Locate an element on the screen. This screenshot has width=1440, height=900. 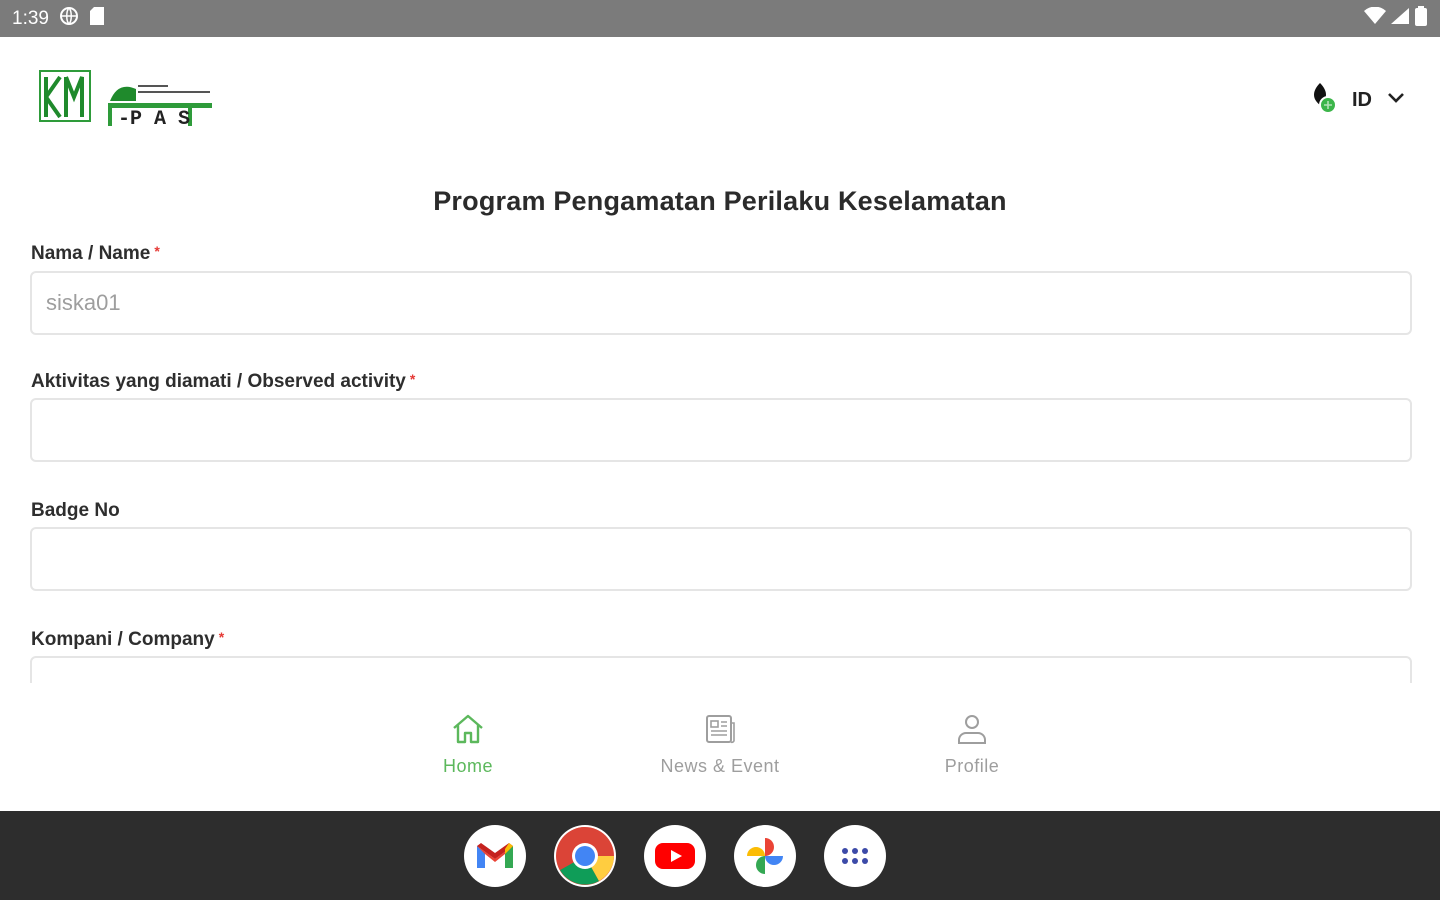
nav-label-profile: Profile is located at coordinates (972, 766).